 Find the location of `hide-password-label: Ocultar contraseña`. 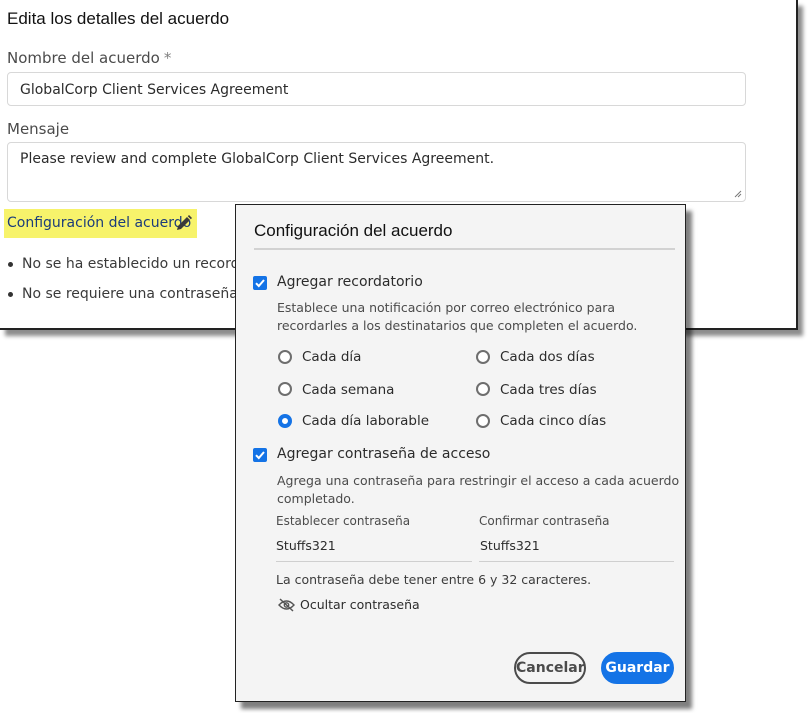

hide-password-label: Ocultar contraseña is located at coordinates (360, 604).